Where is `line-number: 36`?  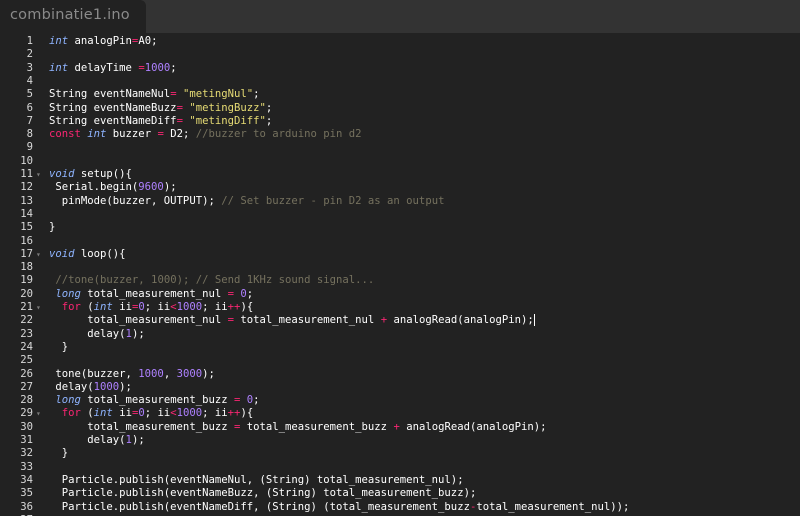 line-number: 36 is located at coordinates (26, 506).